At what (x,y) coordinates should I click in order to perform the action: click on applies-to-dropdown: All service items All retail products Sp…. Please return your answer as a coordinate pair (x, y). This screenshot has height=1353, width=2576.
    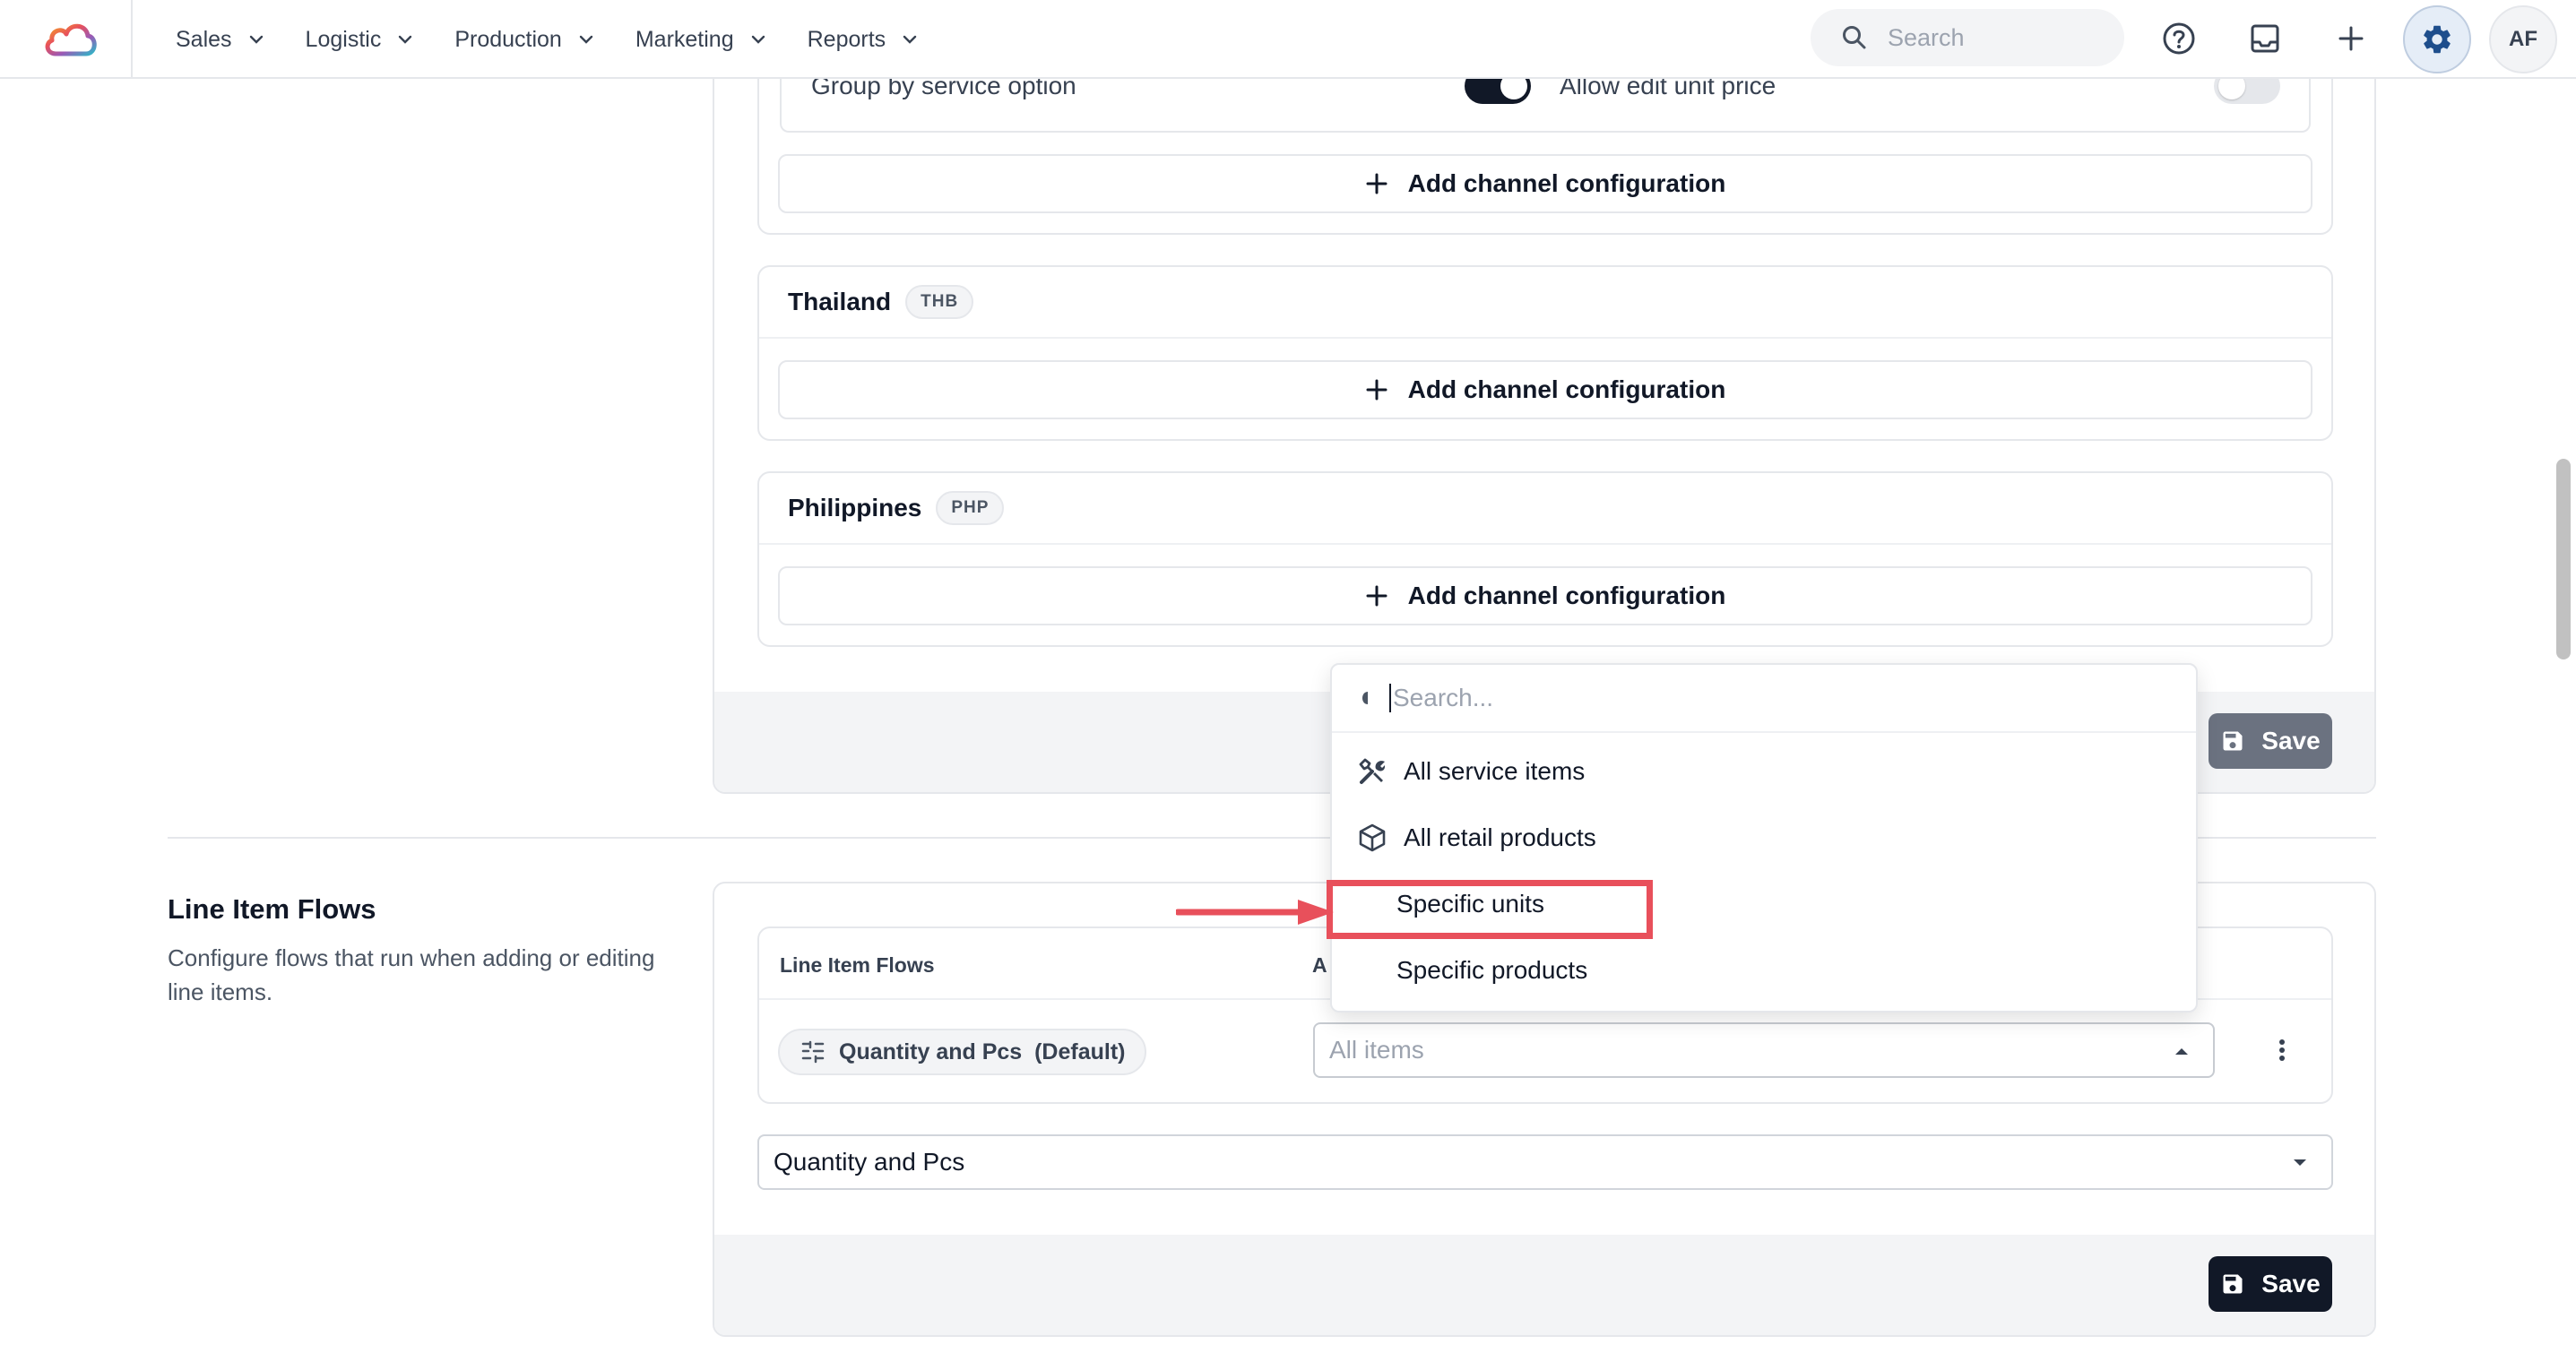
    Looking at the image, I should click on (1764, 838).